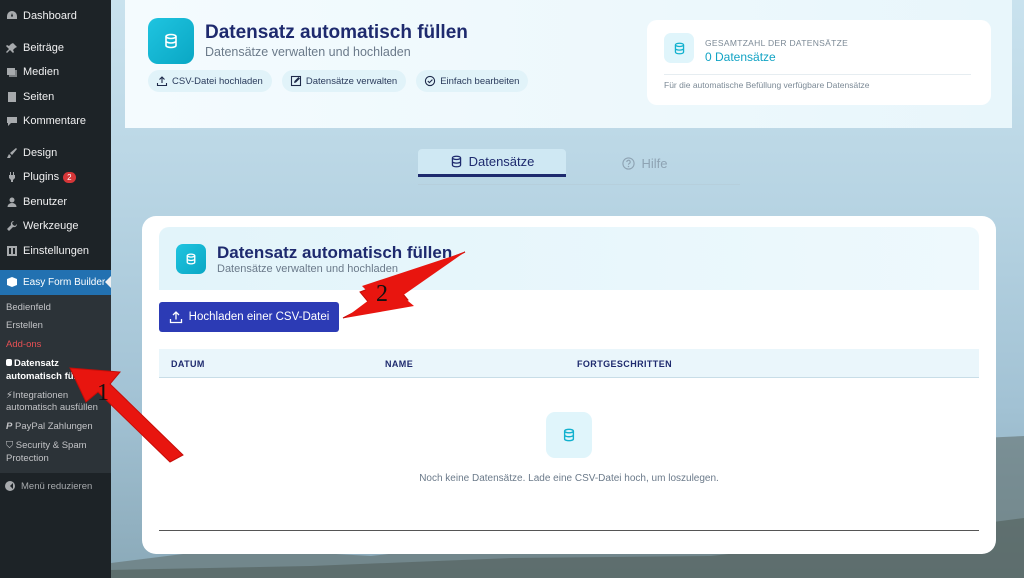 The image size is (1024, 578). I want to click on submenu-item-integrations: ⚡Integrationen automatisch ausfüllen, so click(55, 403).